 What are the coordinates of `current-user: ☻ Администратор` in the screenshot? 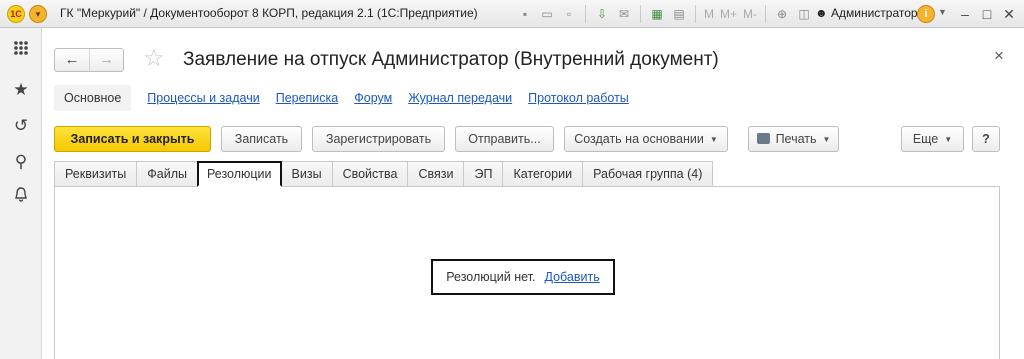 It's located at (866, 13).